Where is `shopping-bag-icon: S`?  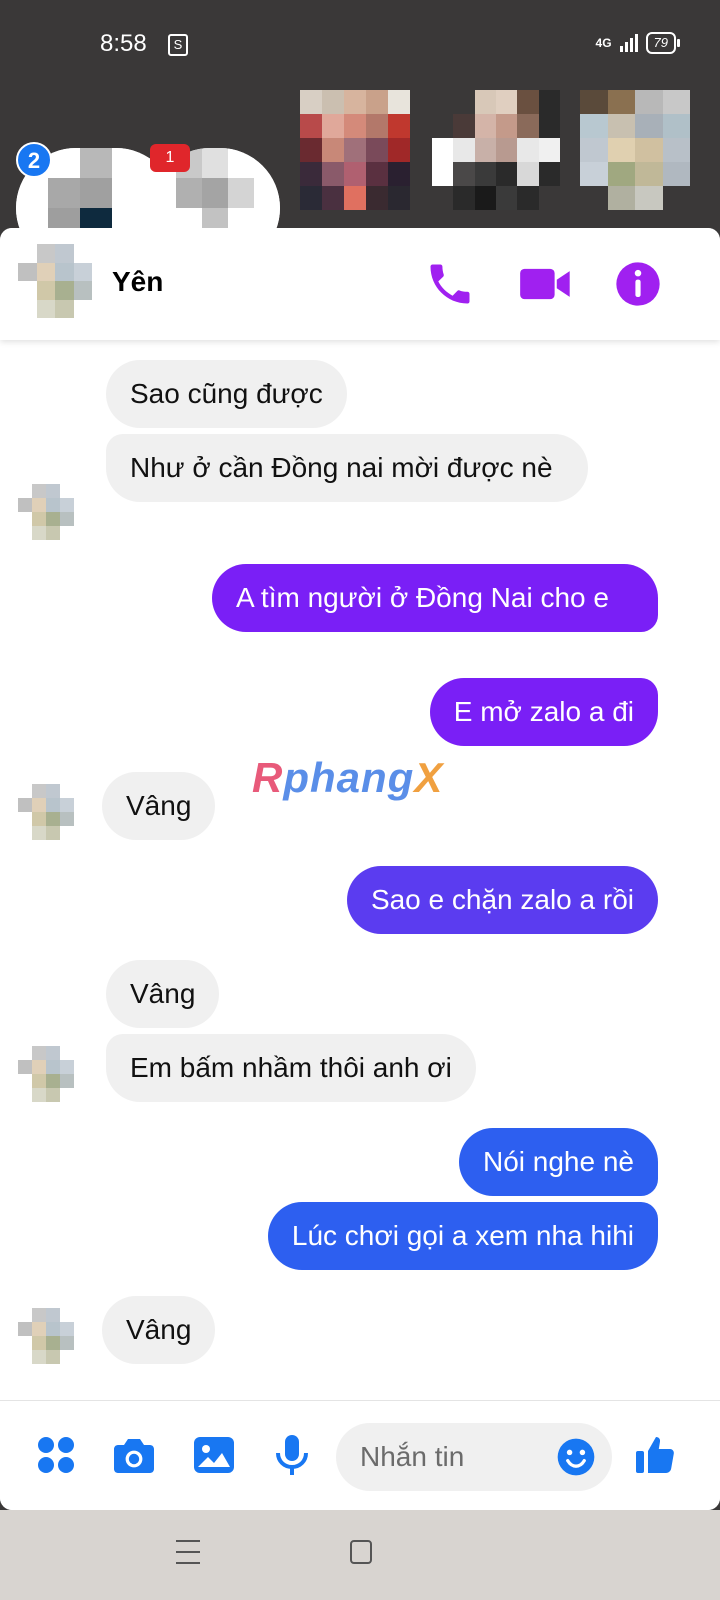
shopping-bag-icon: S is located at coordinates (178, 45).